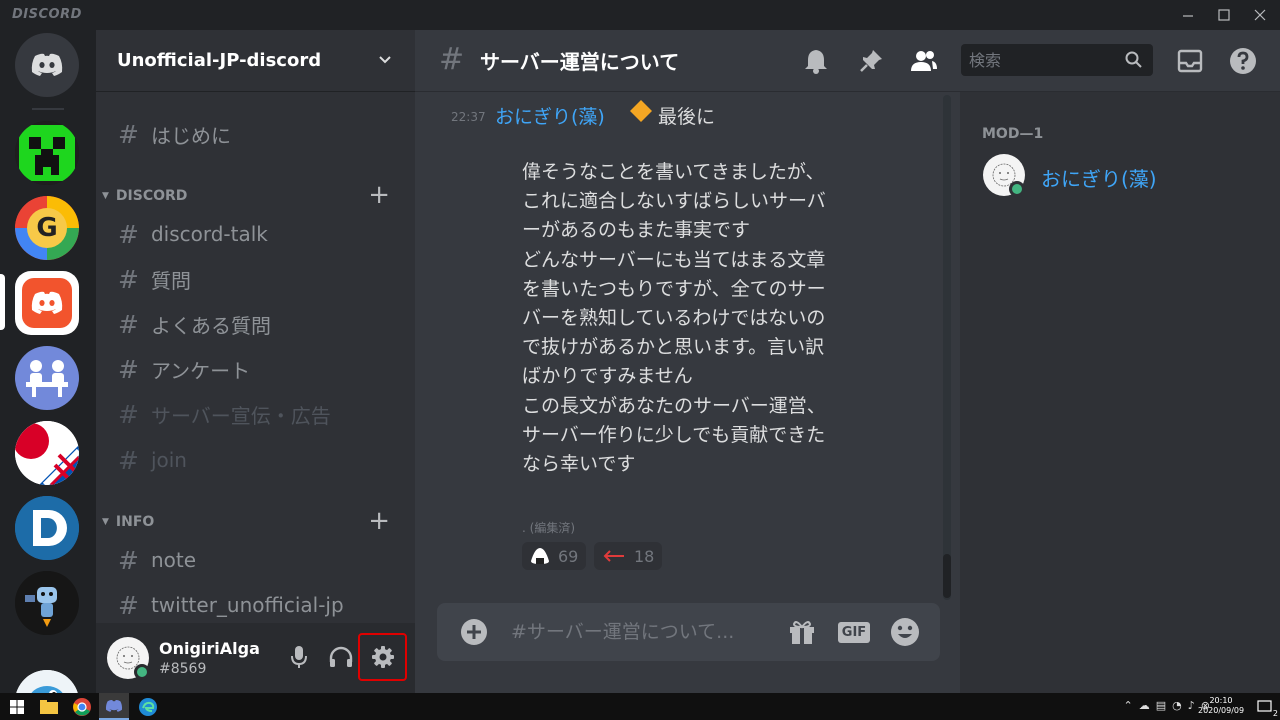 Image resolution: width=1280 pixels, height=720 pixels. What do you see at coordinates (554, 556) in the screenshot?
I see `reaction-onigiri: 69` at bounding box center [554, 556].